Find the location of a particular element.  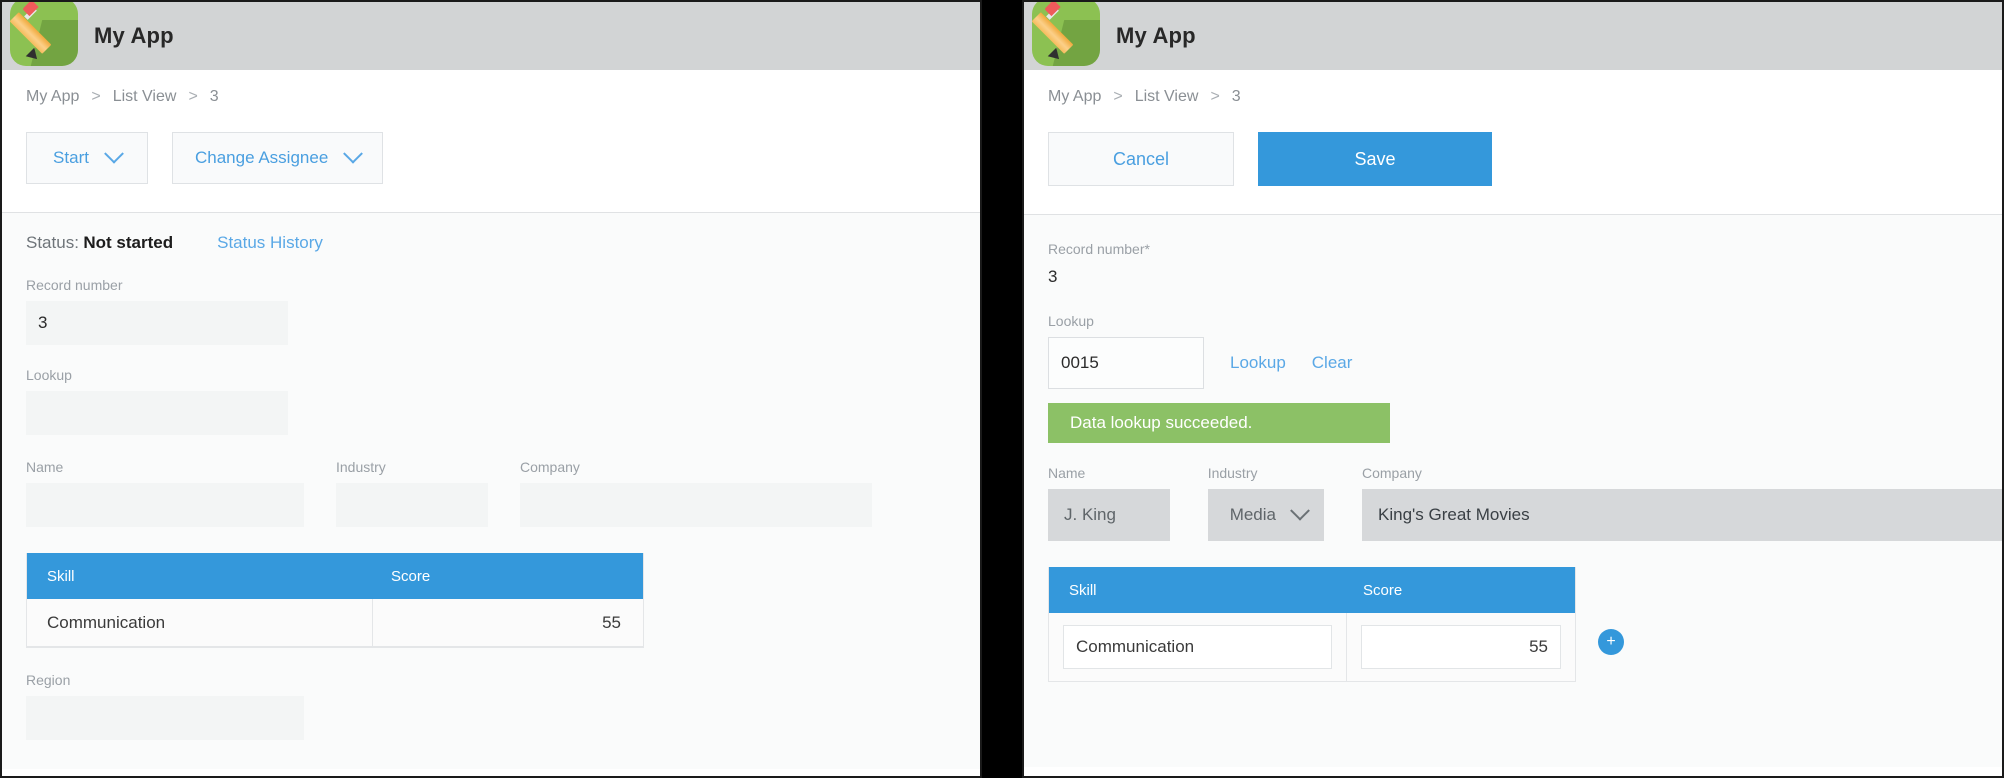

company-field-group: Company is located at coordinates (696, 493).